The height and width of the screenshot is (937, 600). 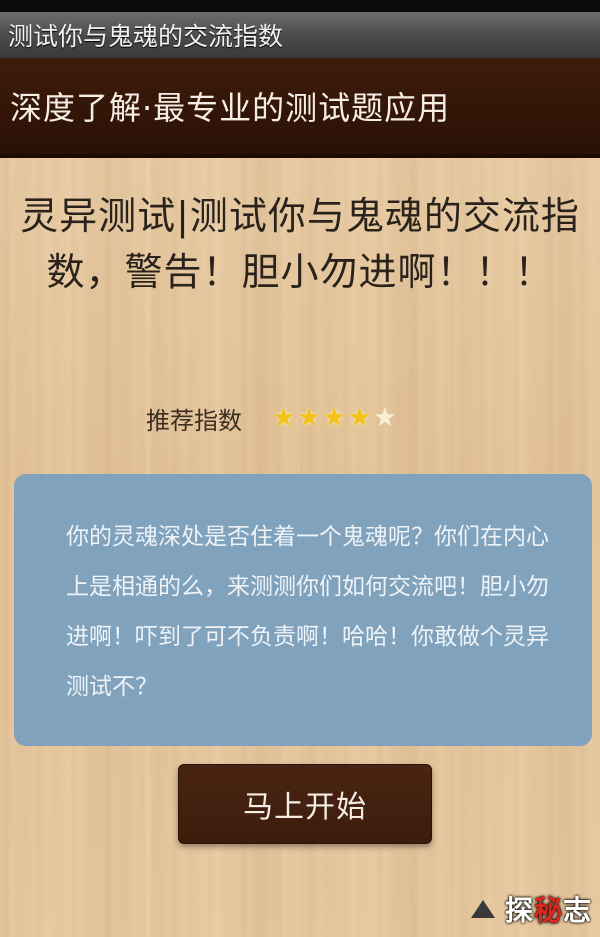 I want to click on mountain-icon, so click(x=484, y=909).